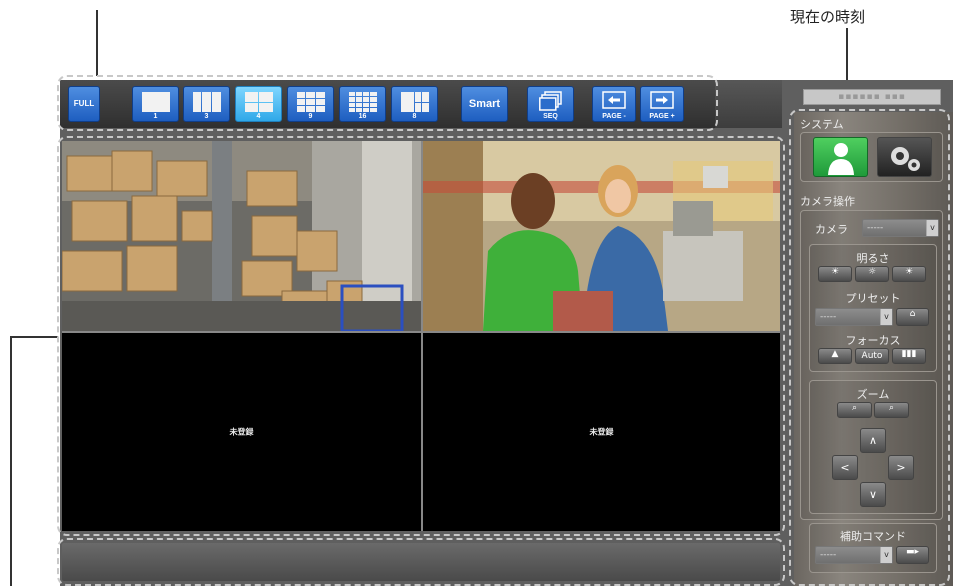 This screenshot has width=953, height=586. I want to click on aux-command-select: ----- v, so click(854, 555).